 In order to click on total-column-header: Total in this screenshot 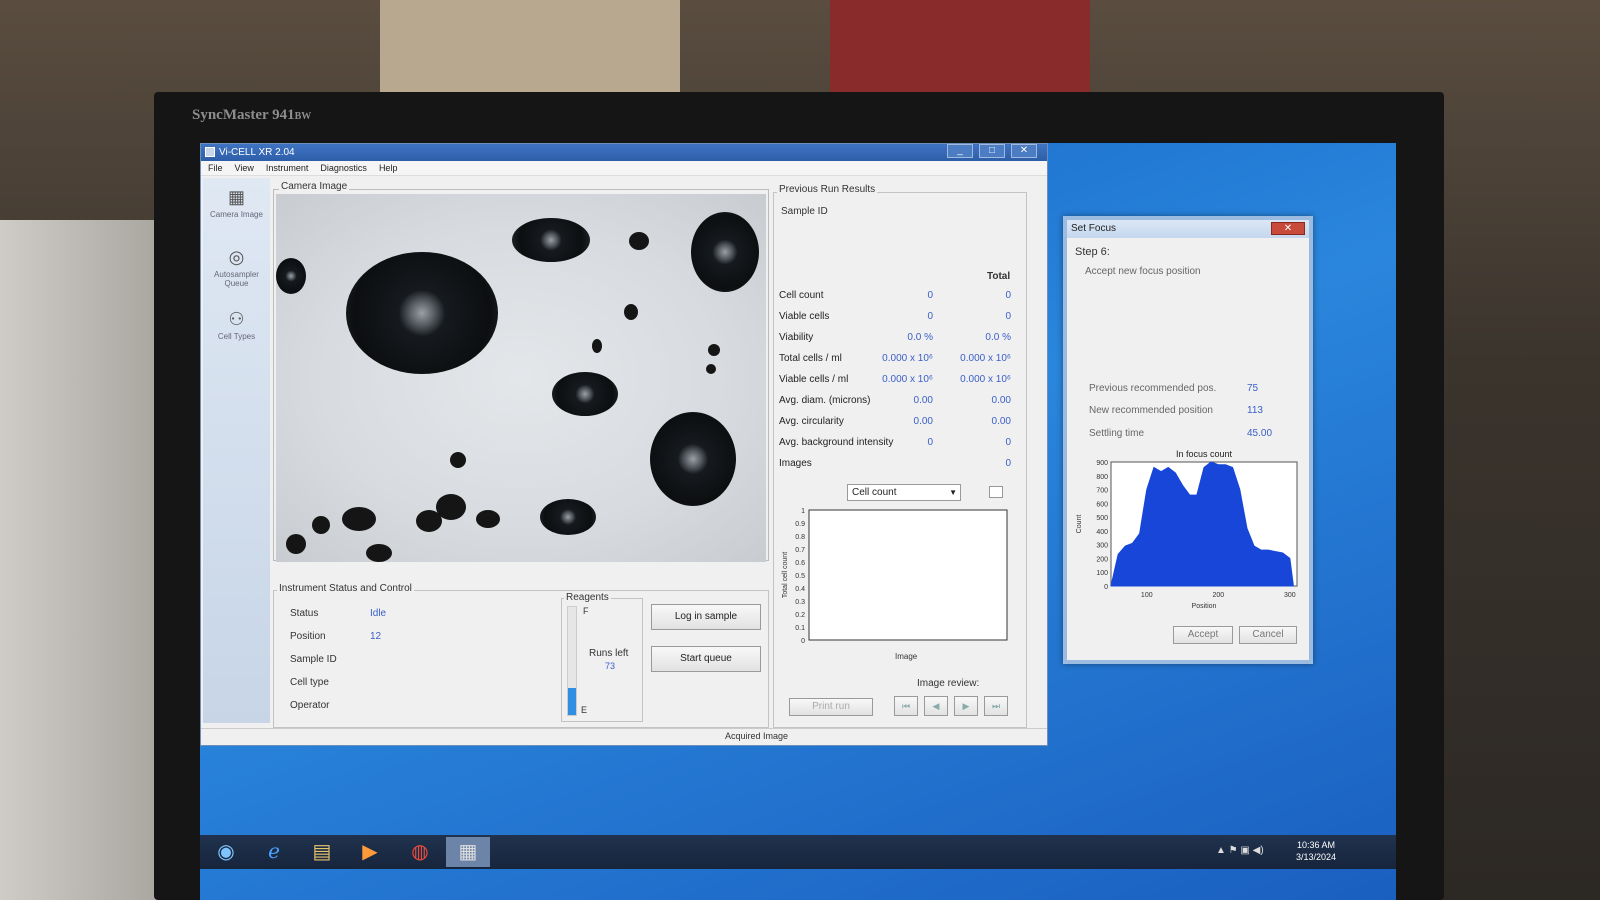, I will do `click(999, 276)`.